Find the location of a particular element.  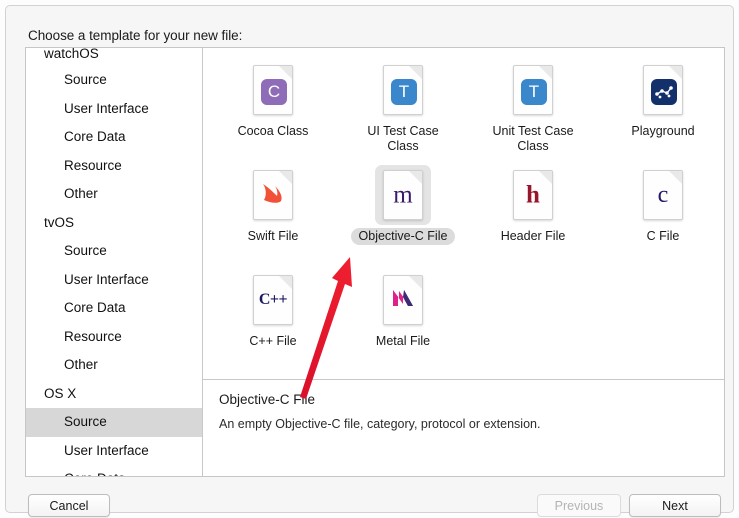

sidebar-item-watchos-other: Other is located at coordinates (114, 194).